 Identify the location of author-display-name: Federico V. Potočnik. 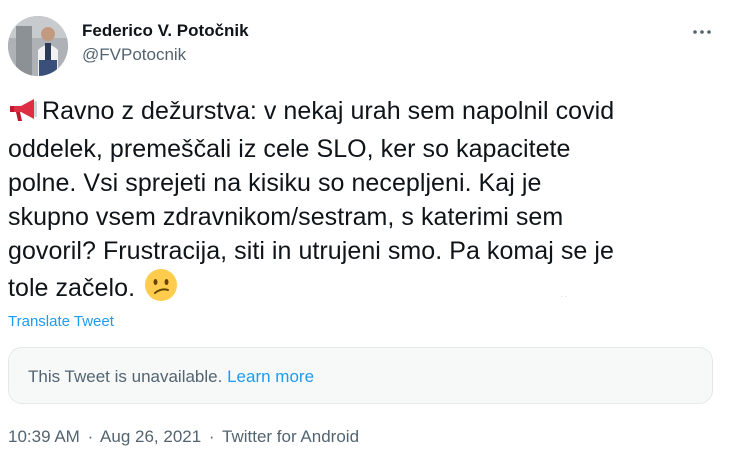
(165, 31).